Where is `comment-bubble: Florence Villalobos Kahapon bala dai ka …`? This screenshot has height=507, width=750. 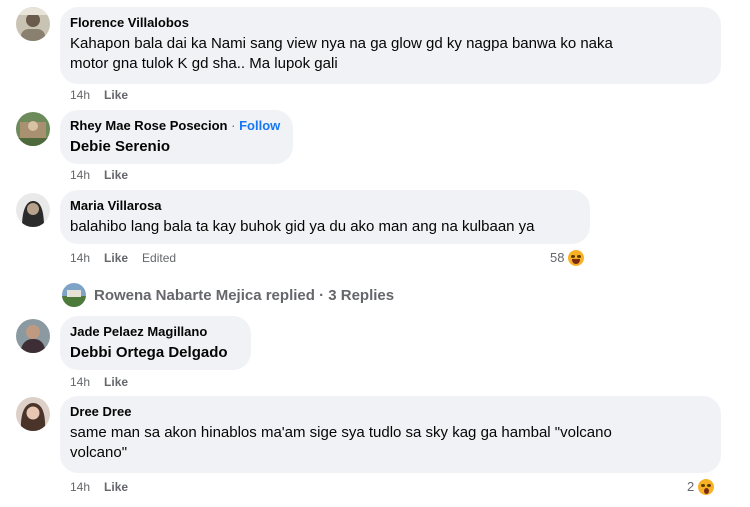
comment-bubble: Florence Villalobos Kahapon bala dai ka … is located at coordinates (390, 45).